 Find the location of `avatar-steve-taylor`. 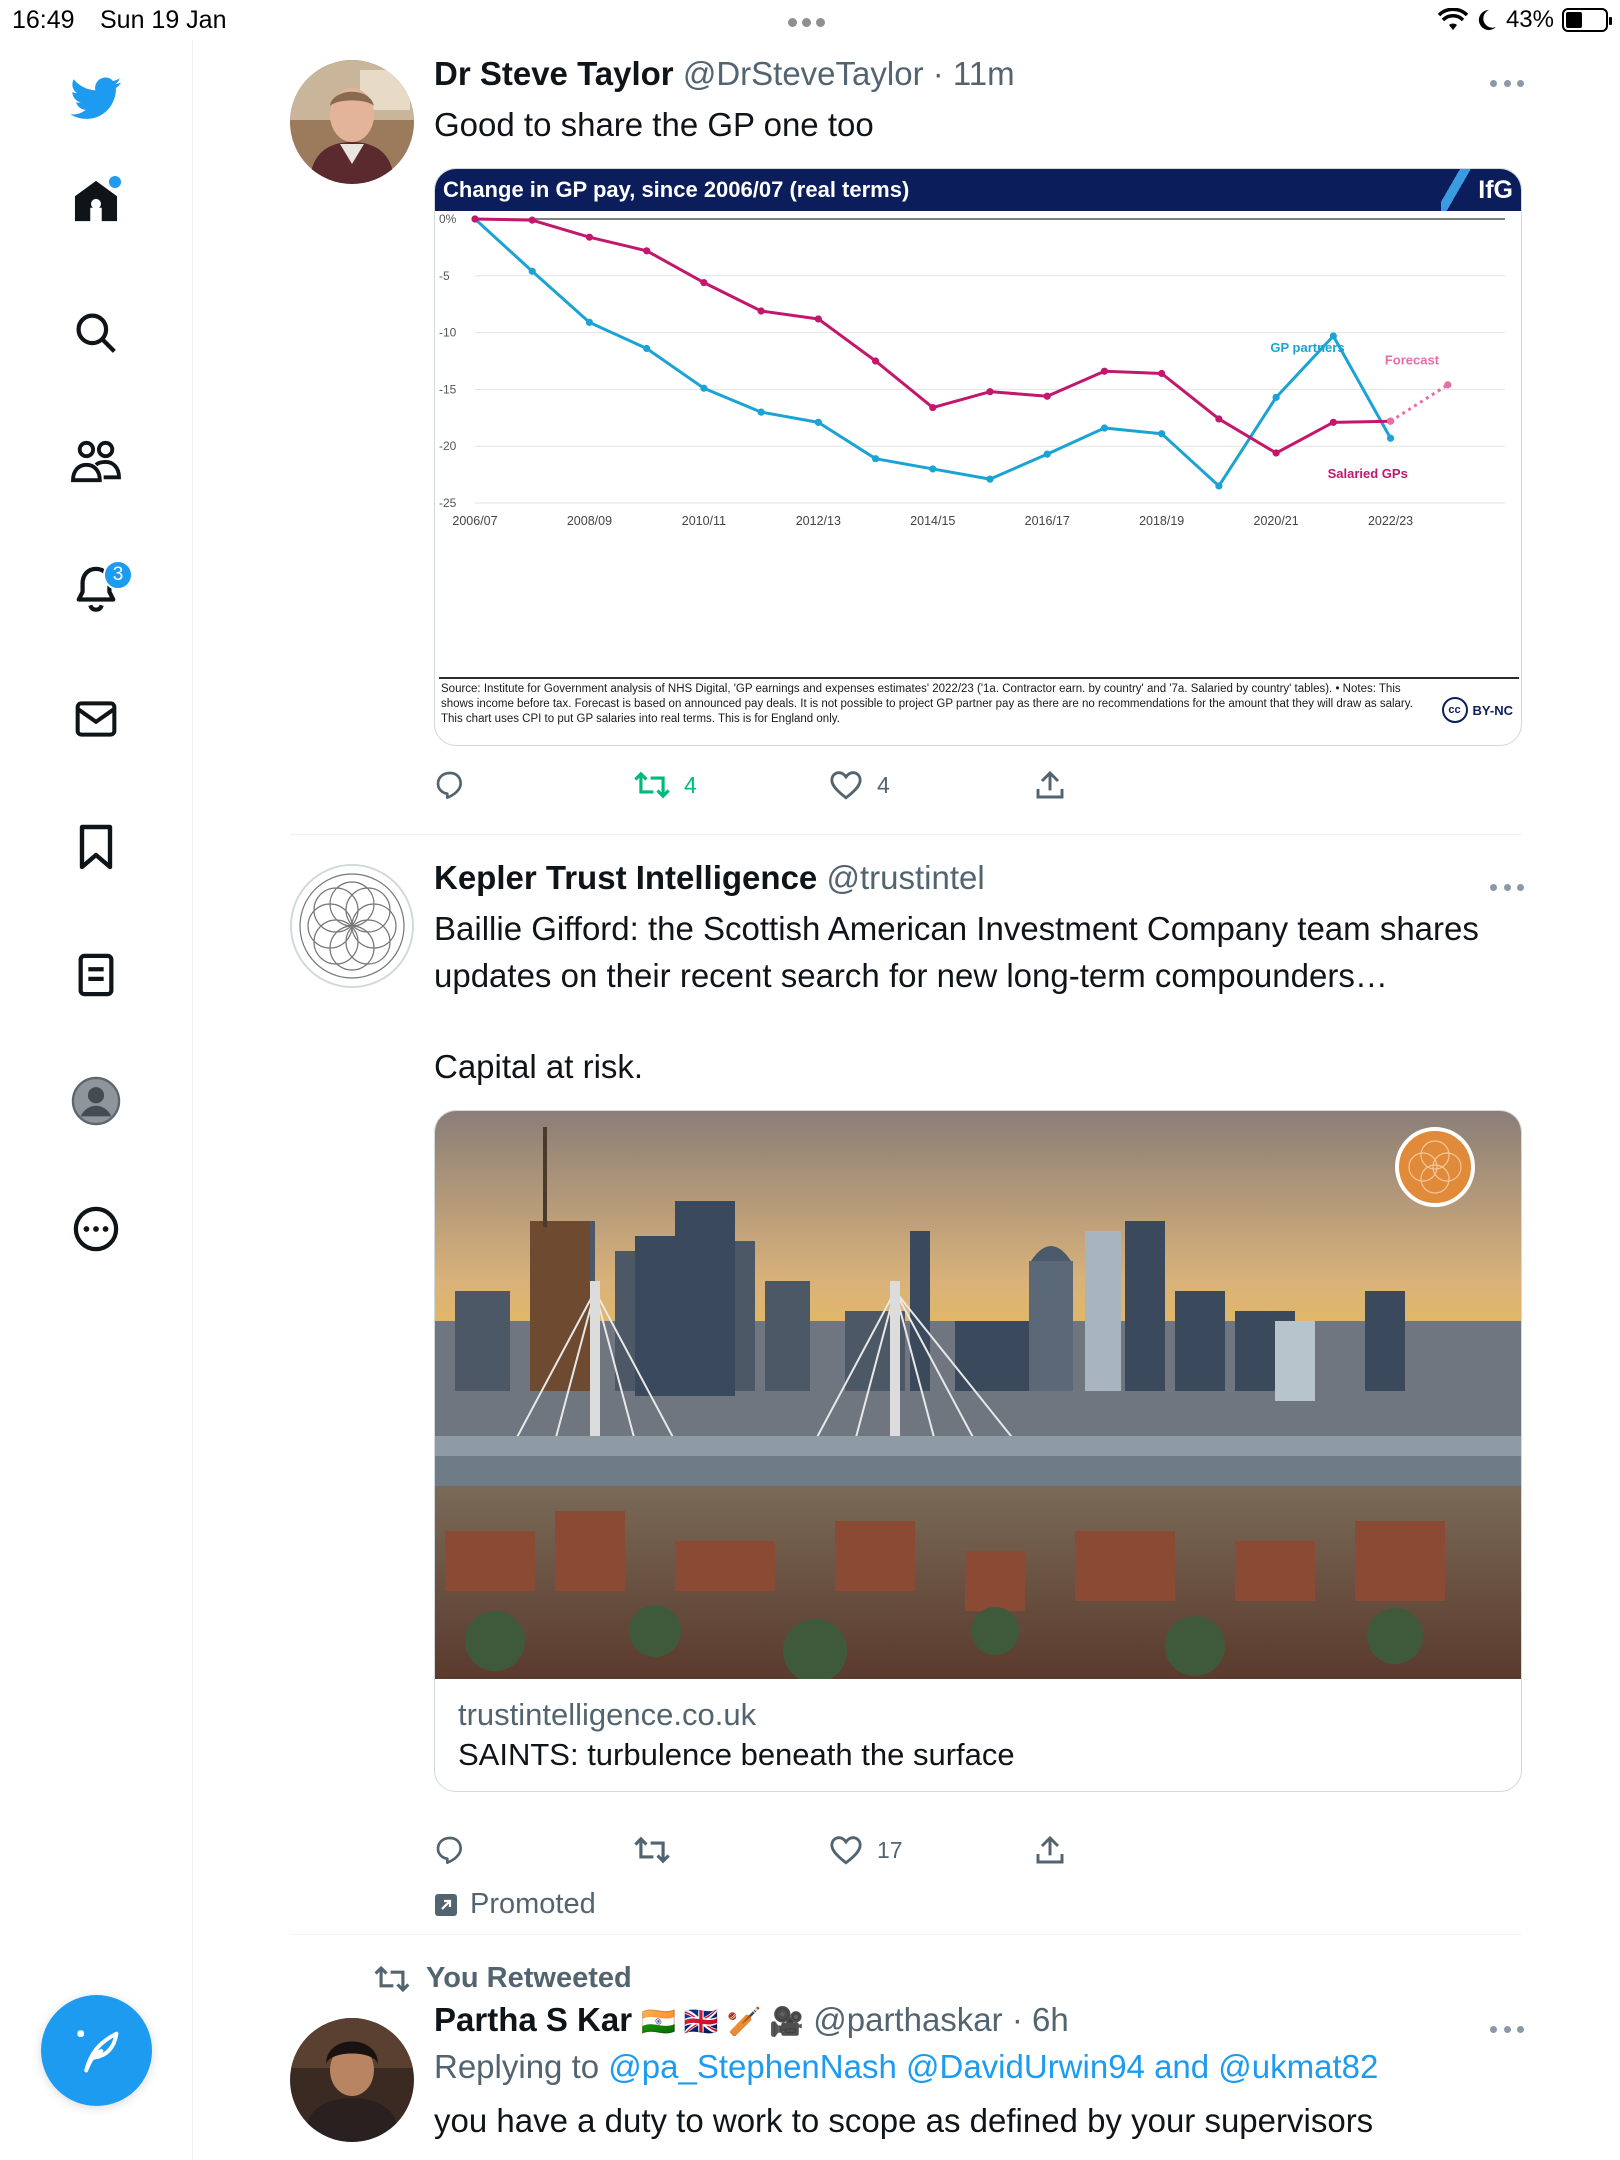

avatar-steve-taylor is located at coordinates (352, 122).